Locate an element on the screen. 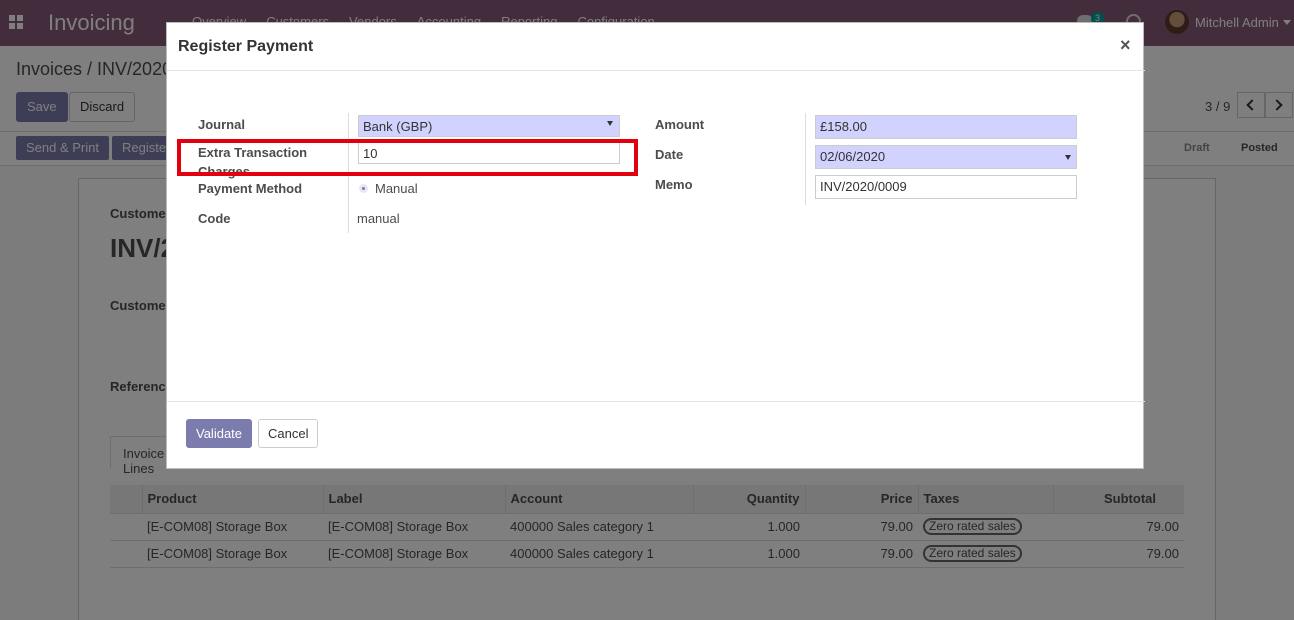 This screenshot has height=620, width=1294. right-column-divider is located at coordinates (805, 159).